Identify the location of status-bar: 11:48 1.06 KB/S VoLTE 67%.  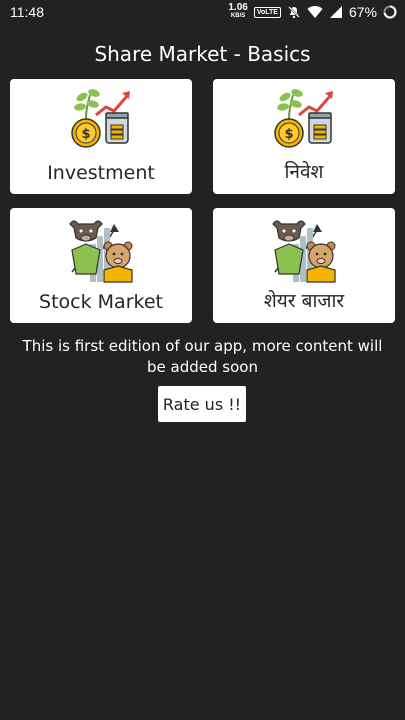
(202, 12).